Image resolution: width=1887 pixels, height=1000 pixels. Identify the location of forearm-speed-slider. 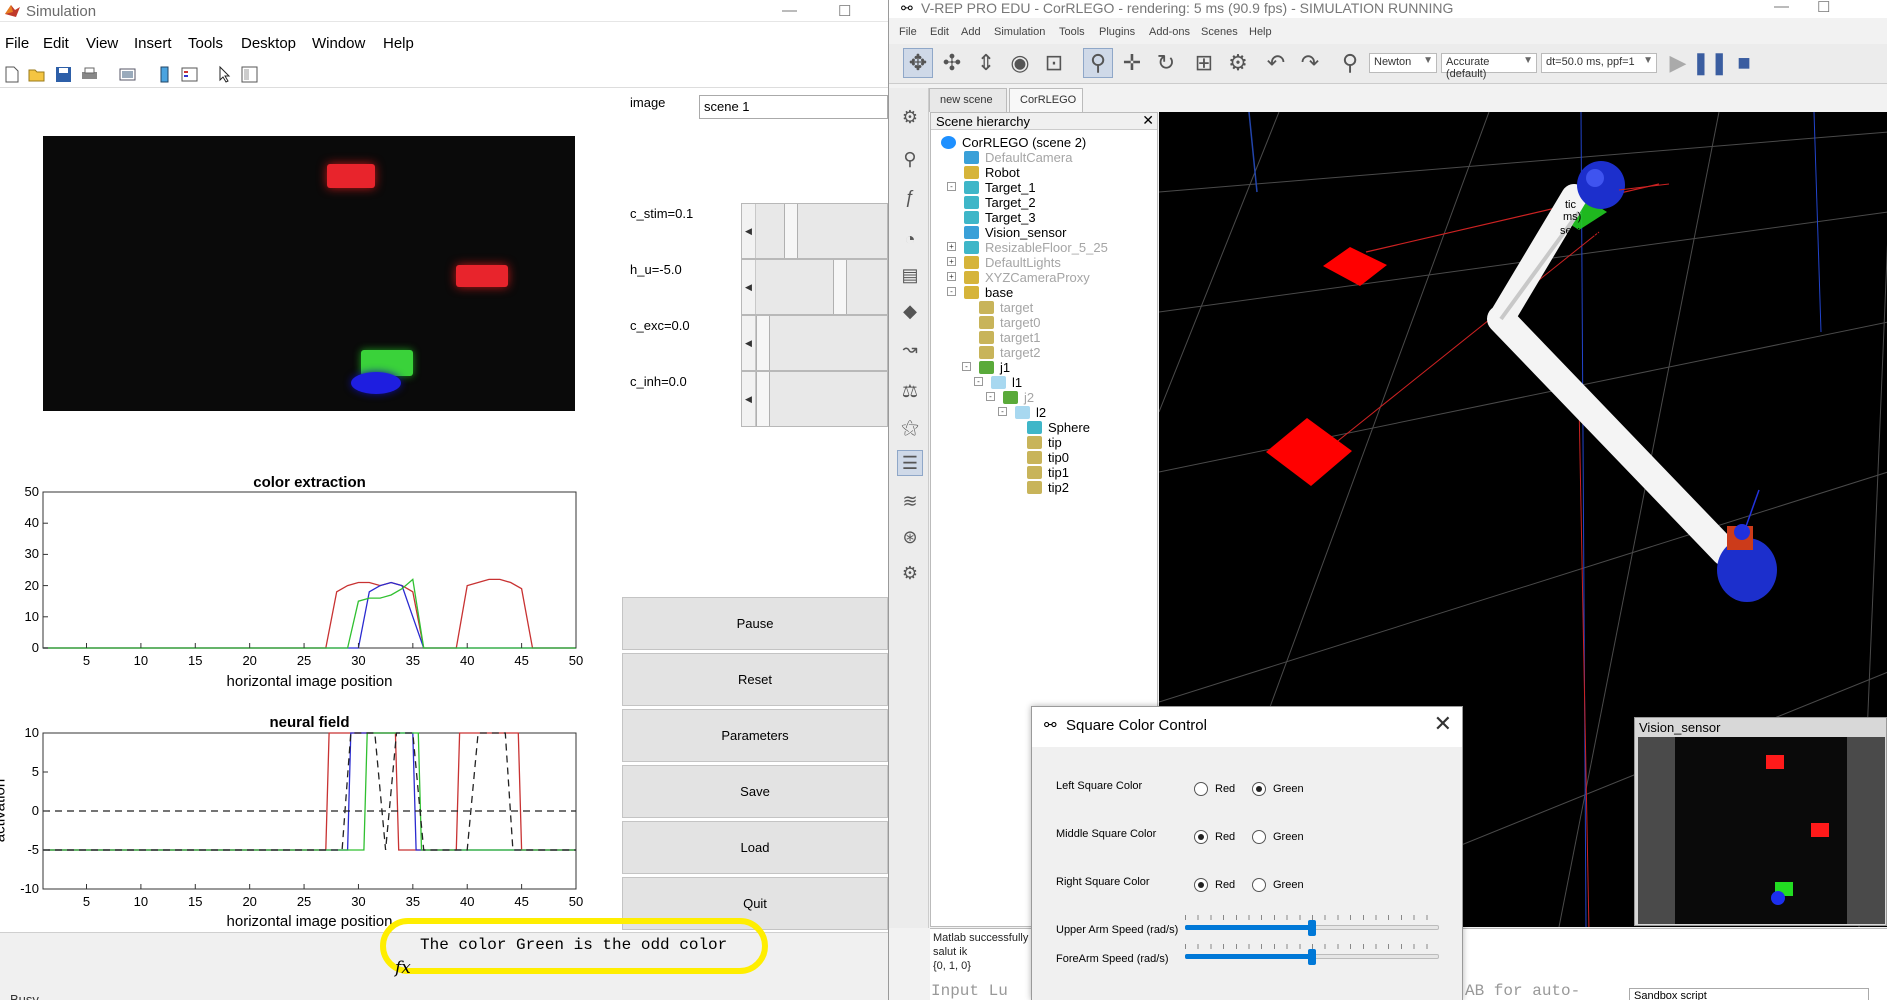
(1312, 954).